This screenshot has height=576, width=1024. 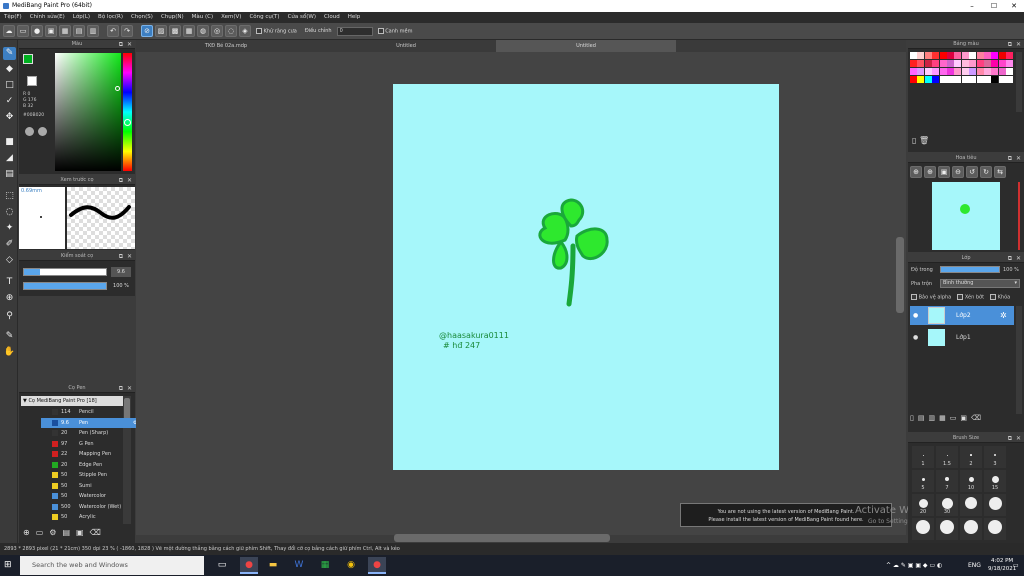 I want to click on maximize-button: ☐, so click(x=994, y=6).